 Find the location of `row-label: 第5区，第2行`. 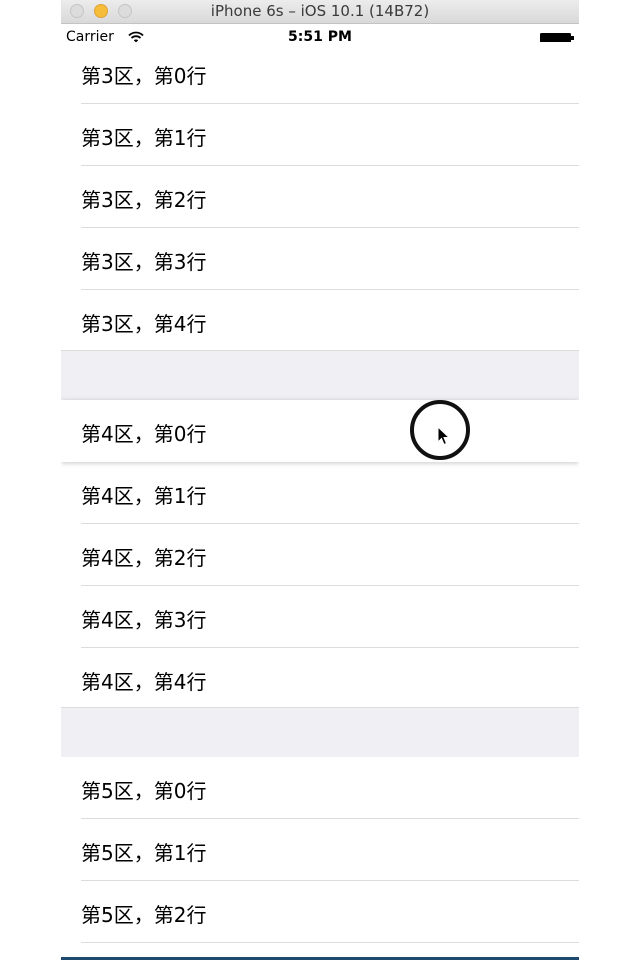

row-label: 第5区，第2行 is located at coordinates (144, 915).